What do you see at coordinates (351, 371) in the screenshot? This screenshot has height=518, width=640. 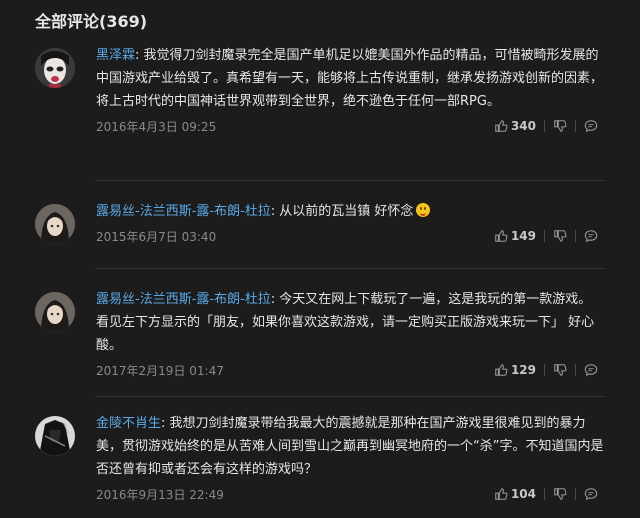 I see `comment-meta: 2017年2月19日 01:47 129` at bounding box center [351, 371].